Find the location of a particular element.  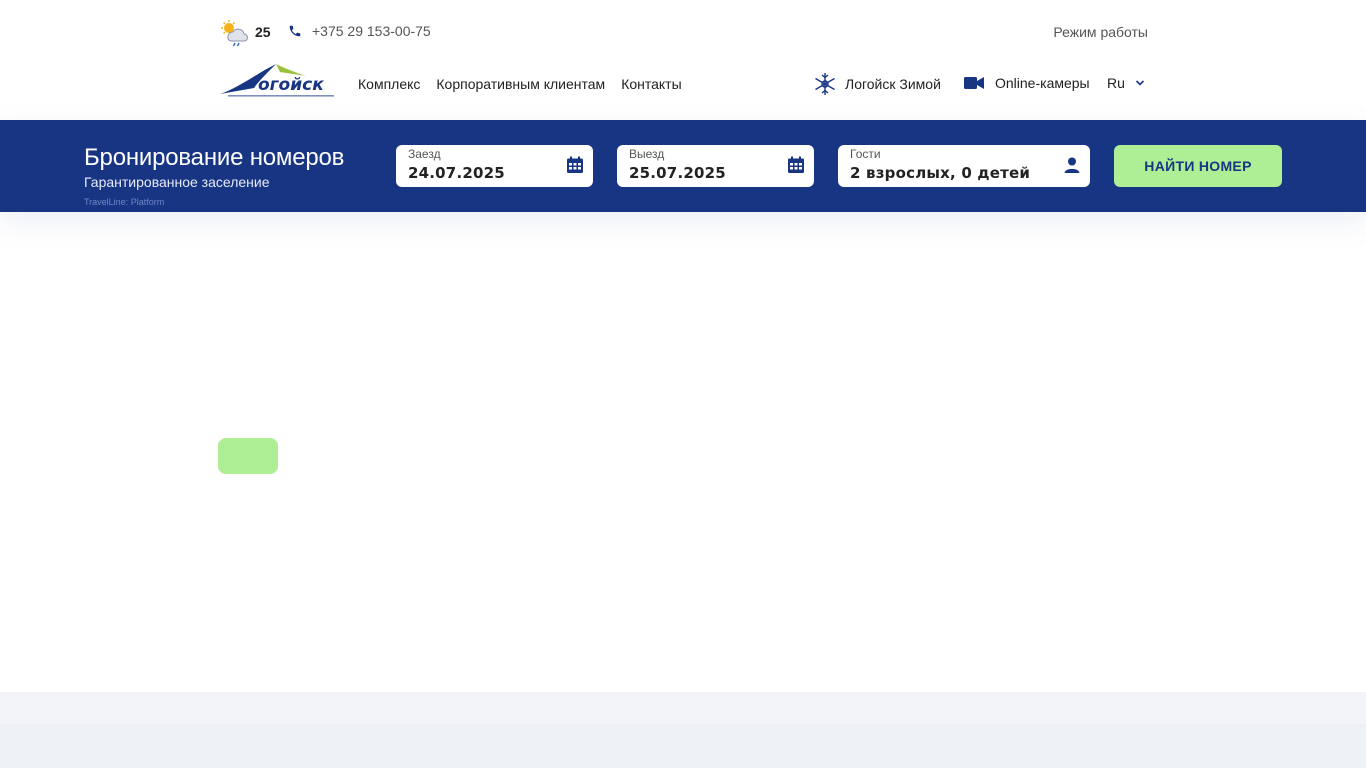

travelline-credit: TravelLine: Platform is located at coordinates (124, 202).